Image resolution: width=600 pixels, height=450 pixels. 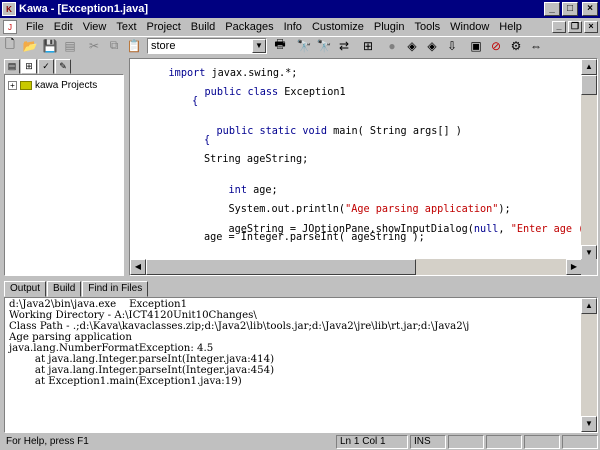 I want to click on class-browser-icon: ⊞, so click(x=368, y=46).